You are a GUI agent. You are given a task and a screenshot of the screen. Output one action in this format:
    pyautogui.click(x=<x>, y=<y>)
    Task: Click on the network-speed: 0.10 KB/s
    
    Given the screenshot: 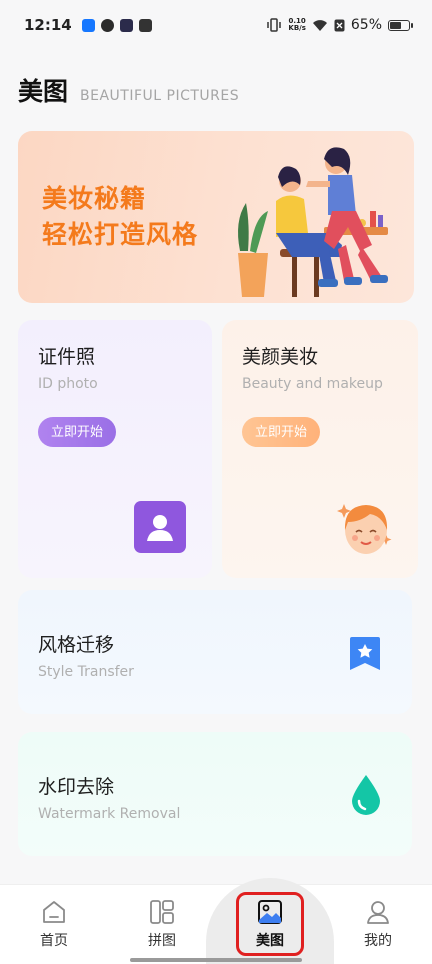 What is the action you would take?
    pyautogui.click(x=296, y=25)
    